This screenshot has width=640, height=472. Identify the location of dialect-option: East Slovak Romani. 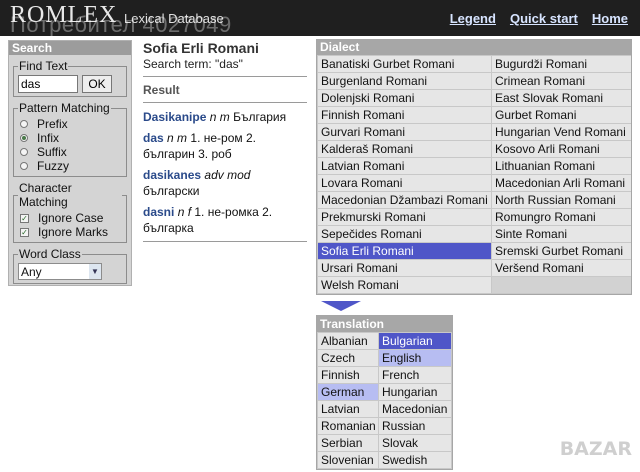
(561, 98).